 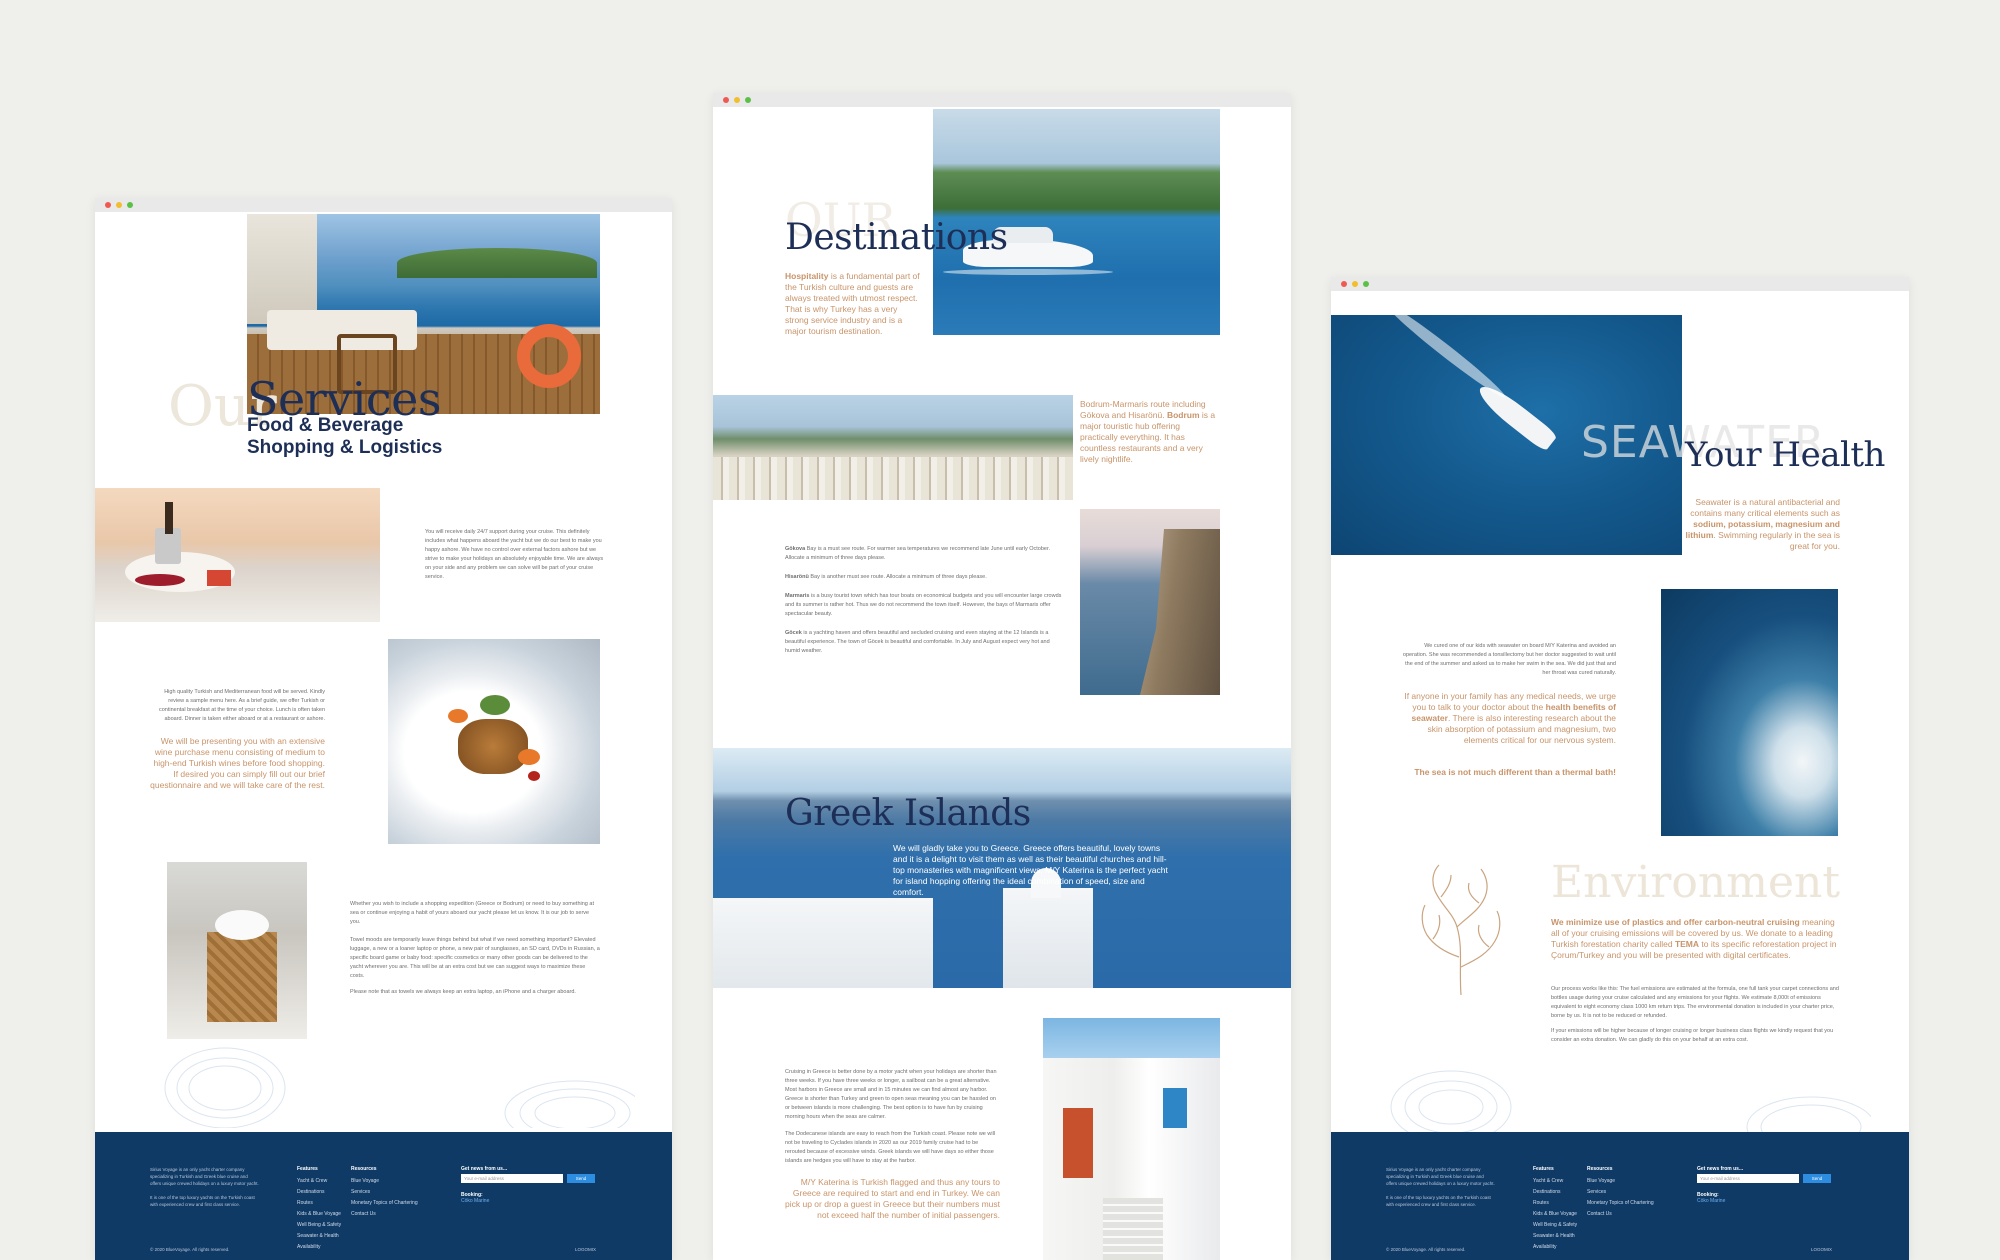 What do you see at coordinates (237, 950) in the screenshot?
I see `towel-basket-photo` at bounding box center [237, 950].